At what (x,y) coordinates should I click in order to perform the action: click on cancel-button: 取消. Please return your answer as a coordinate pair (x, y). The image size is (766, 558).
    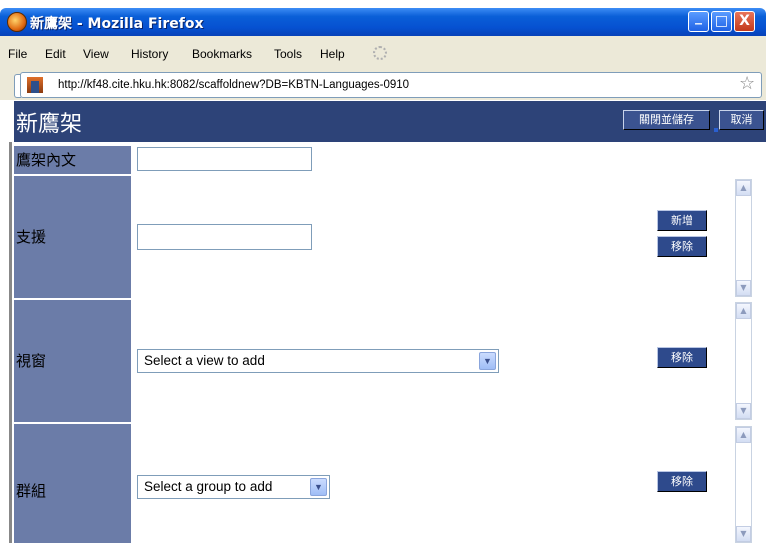
    Looking at the image, I should click on (741, 120).